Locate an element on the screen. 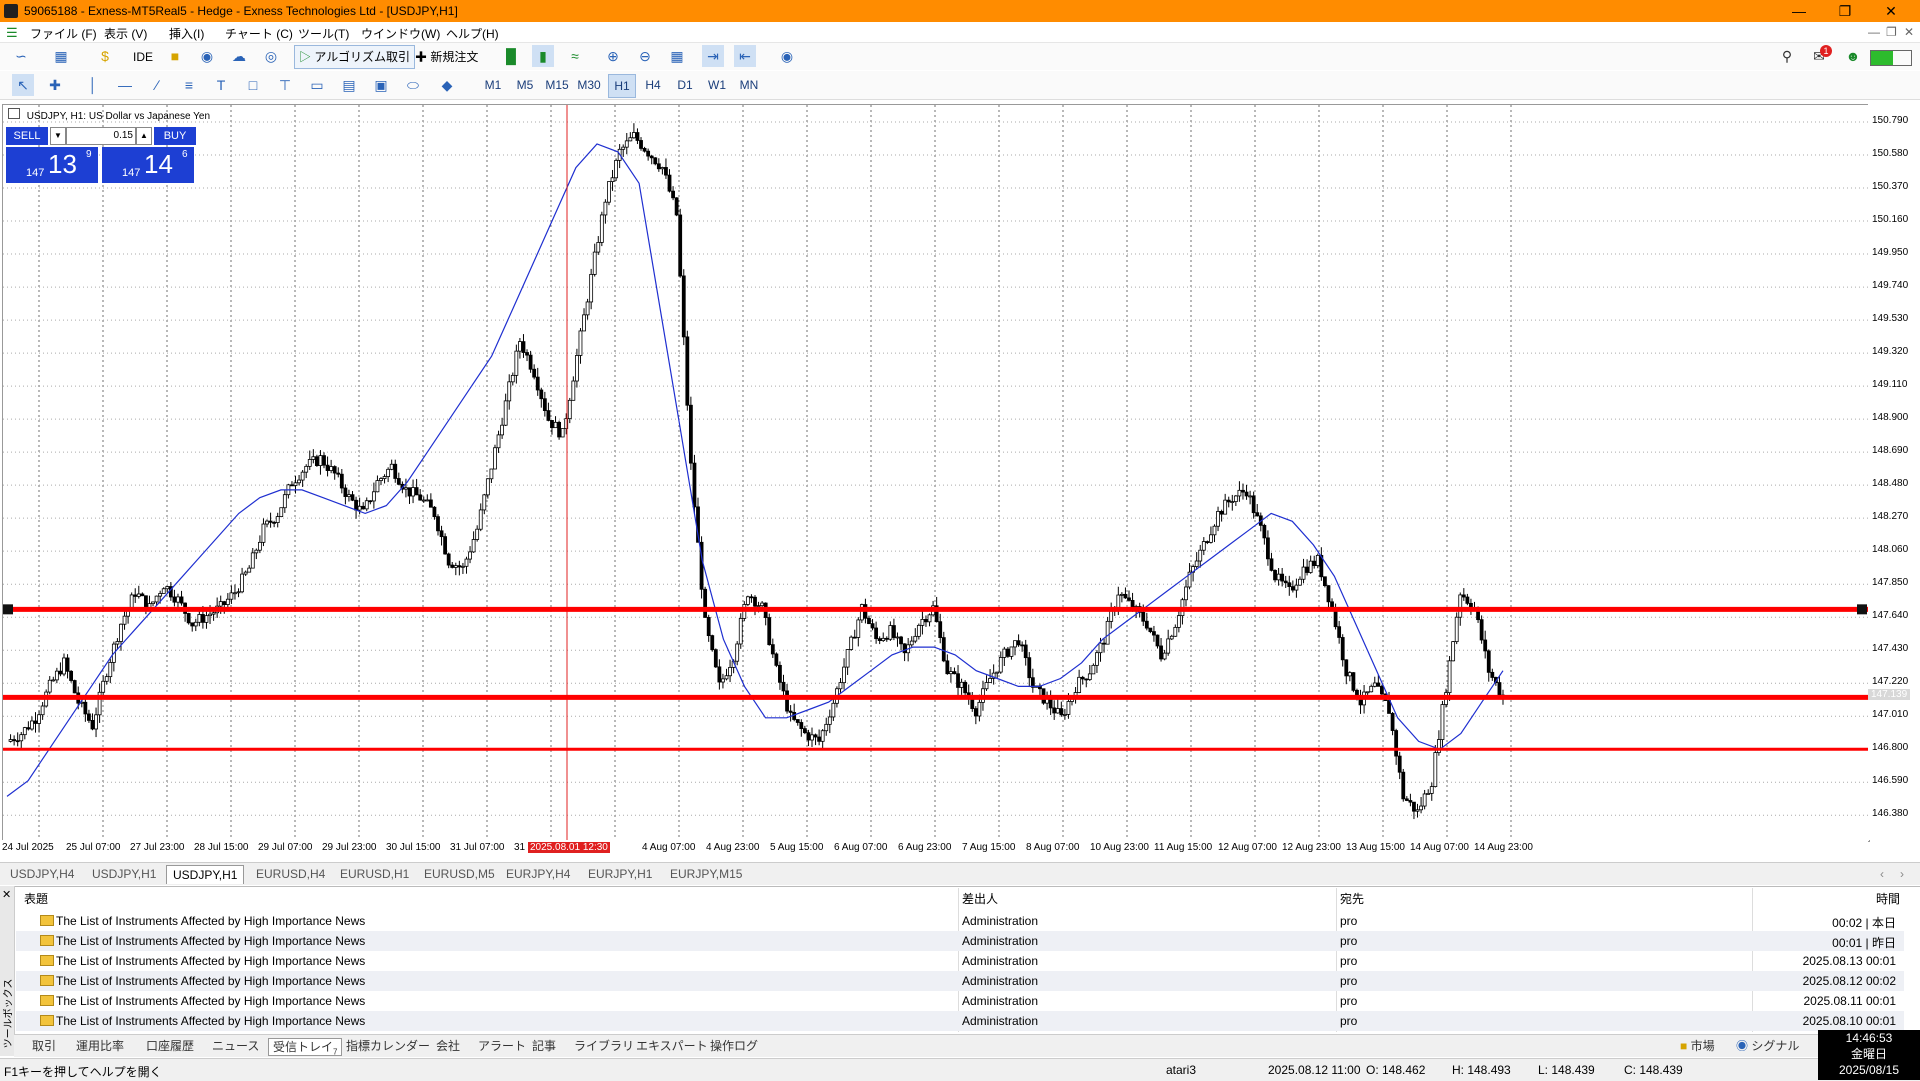 Image resolution: width=1920 pixels, height=1081 pixels. algo-trading-button: ▷ アルゴリズム取引 is located at coordinates (355, 57).